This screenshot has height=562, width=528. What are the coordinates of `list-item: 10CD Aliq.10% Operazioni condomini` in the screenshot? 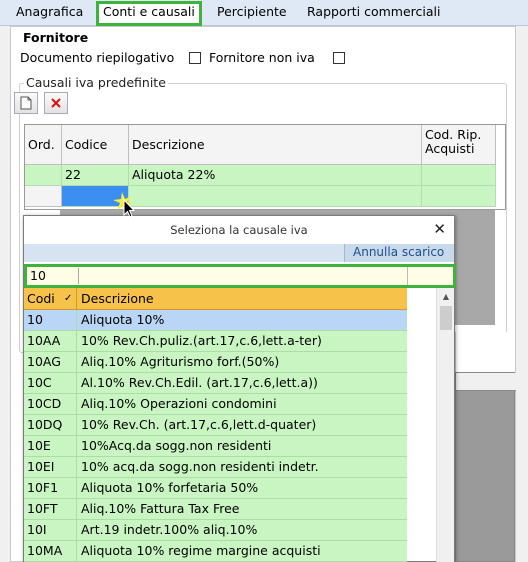 It's located at (215, 404).